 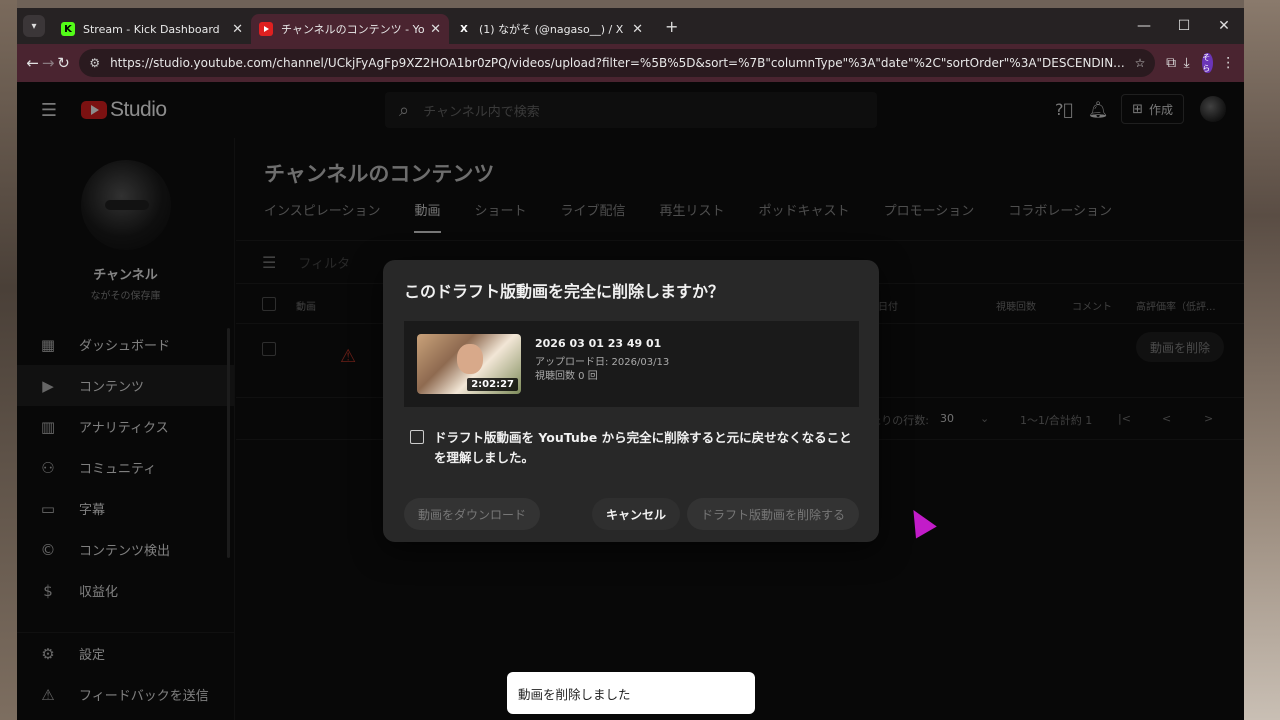 I want to click on confirm-checkbox, so click(x=417, y=437).